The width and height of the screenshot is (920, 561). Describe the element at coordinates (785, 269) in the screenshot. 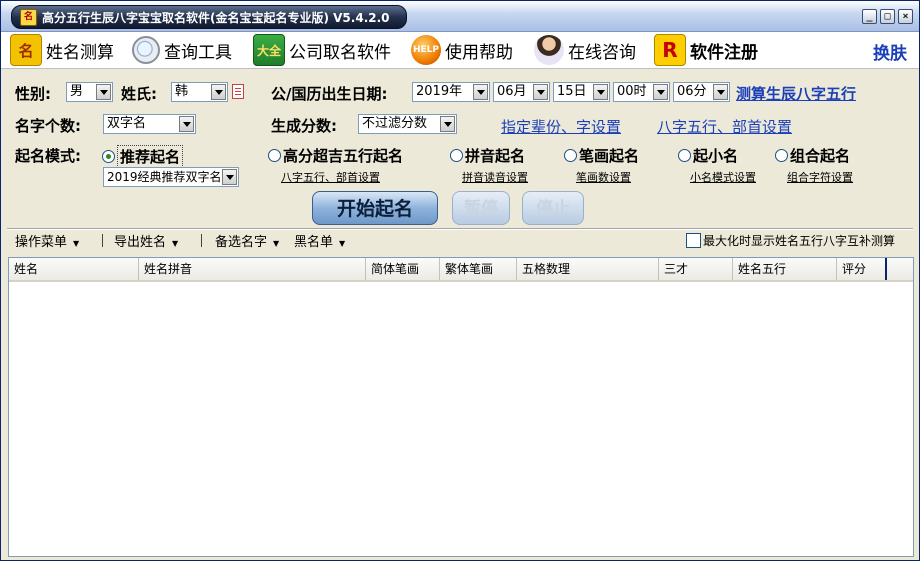

I see `column-header-name-wuxing: 姓名五行` at that location.